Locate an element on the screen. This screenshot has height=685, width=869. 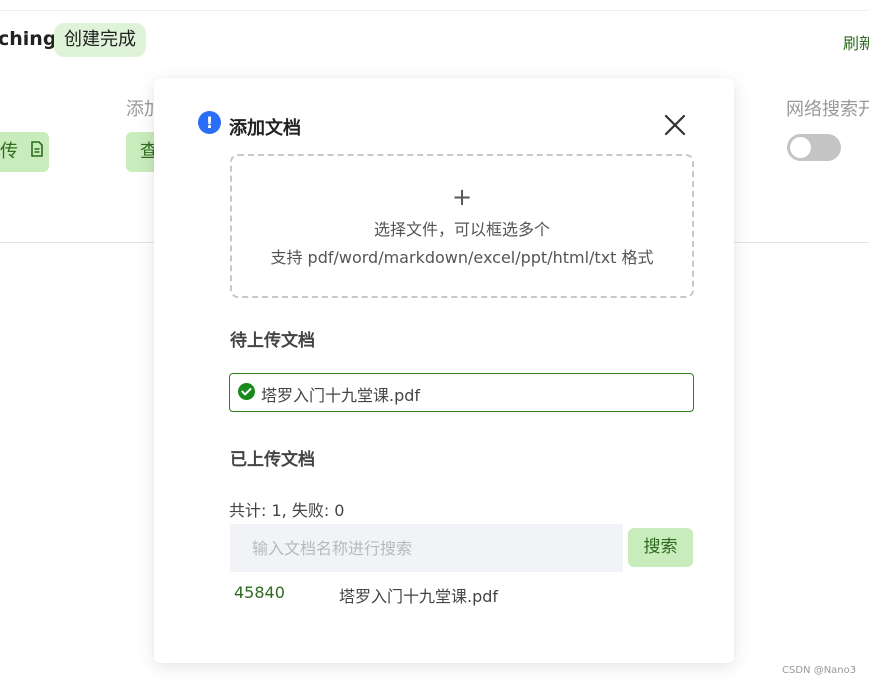
close-button is located at coordinates (675, 125).